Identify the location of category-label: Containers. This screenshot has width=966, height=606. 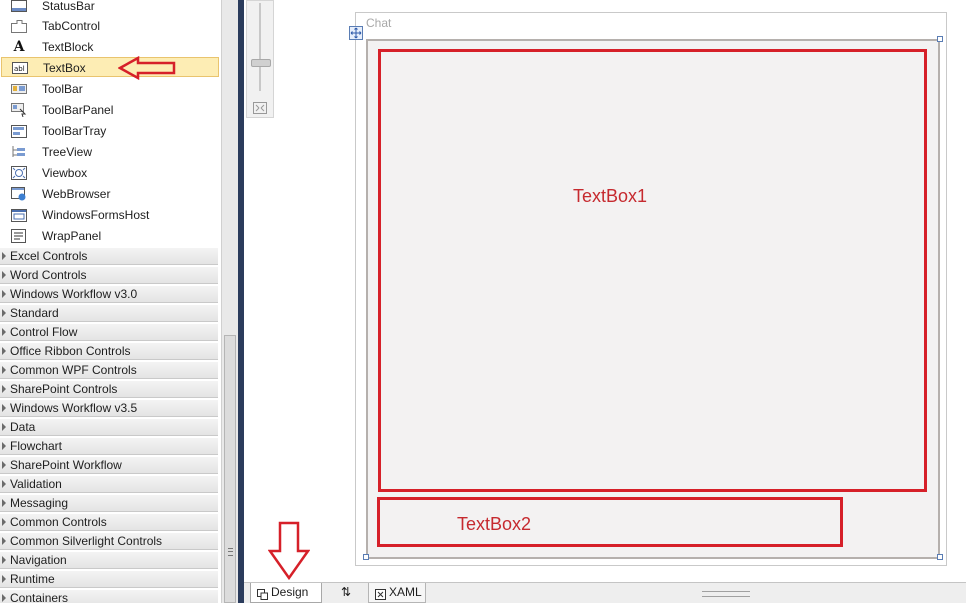
(39, 597).